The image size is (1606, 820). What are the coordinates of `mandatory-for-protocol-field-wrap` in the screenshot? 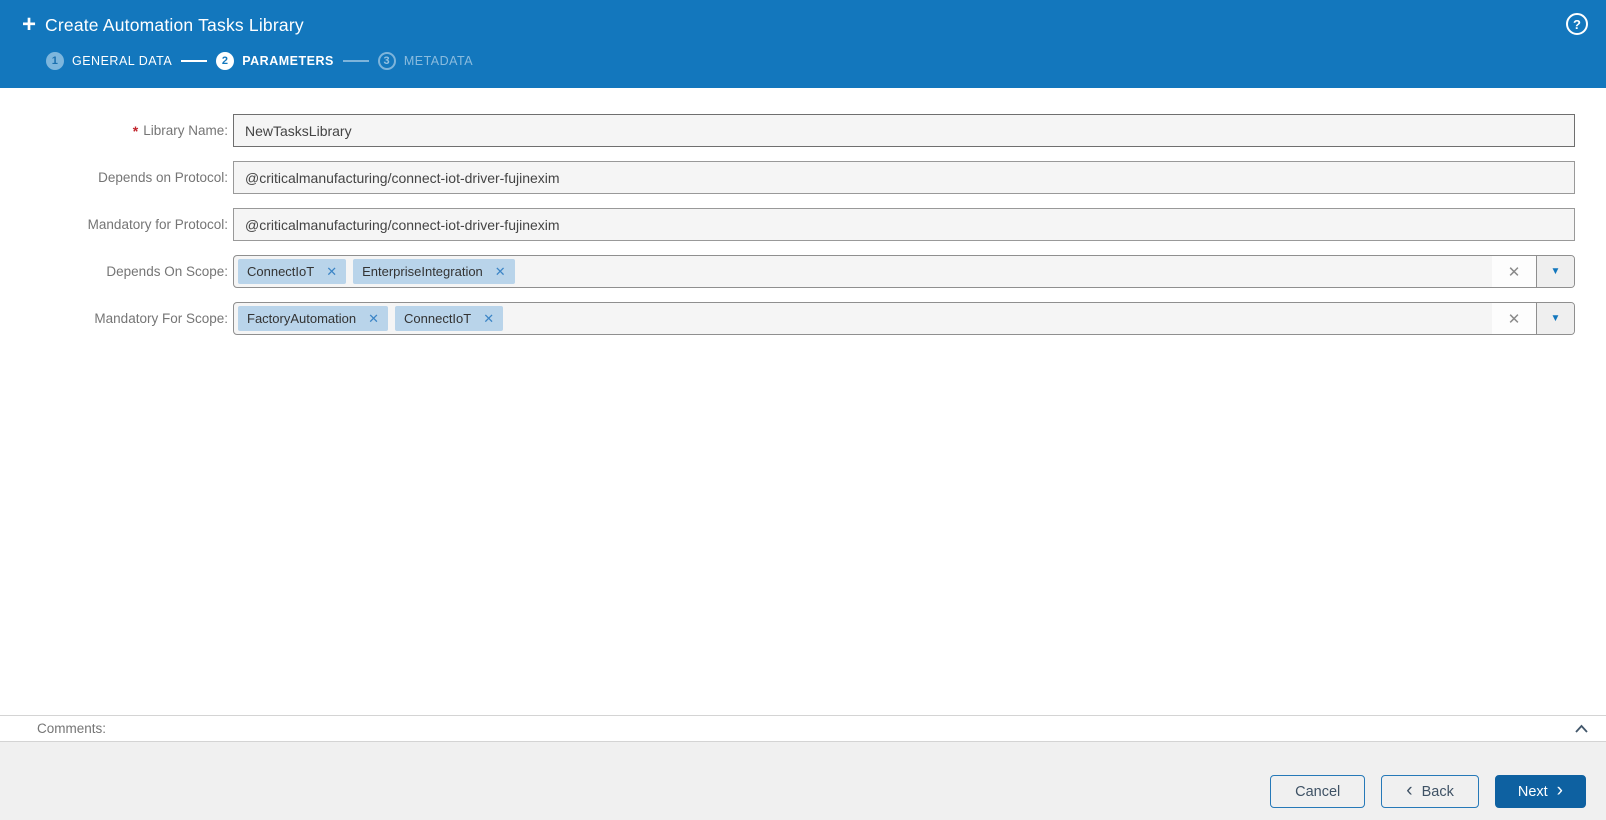 It's located at (904, 224).